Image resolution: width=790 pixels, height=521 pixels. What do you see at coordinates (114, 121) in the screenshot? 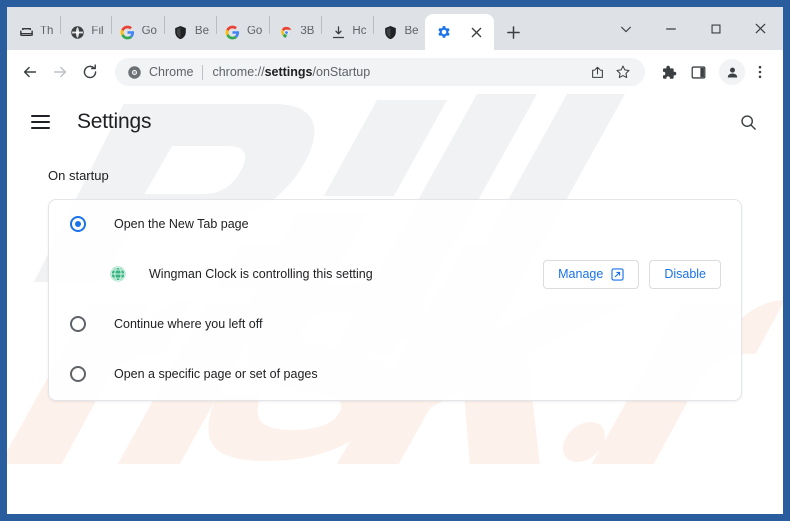
I see `page-title: Settings` at bounding box center [114, 121].